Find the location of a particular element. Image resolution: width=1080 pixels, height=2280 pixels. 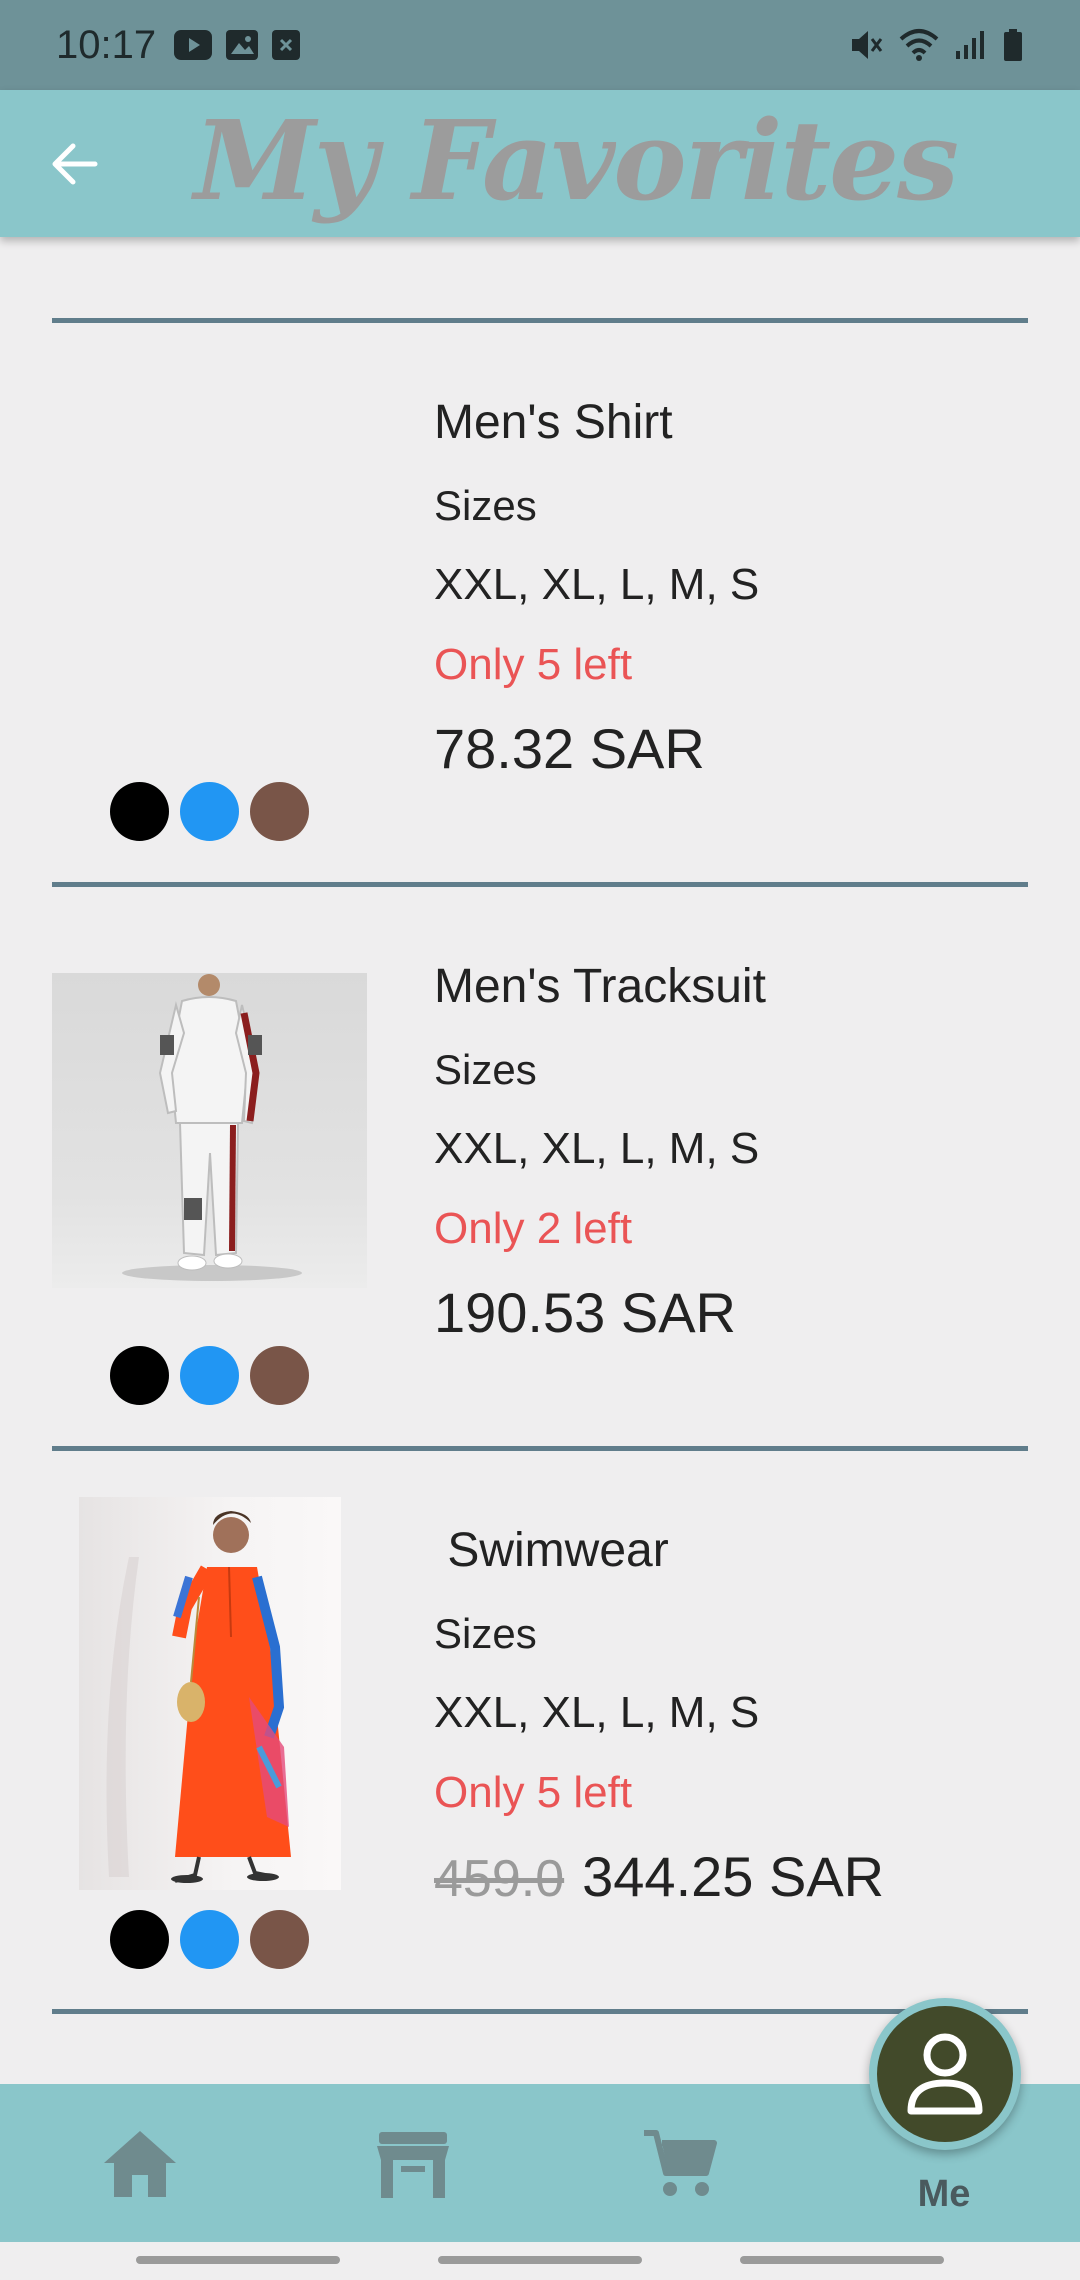

nav-store is located at coordinates (413, 2163).